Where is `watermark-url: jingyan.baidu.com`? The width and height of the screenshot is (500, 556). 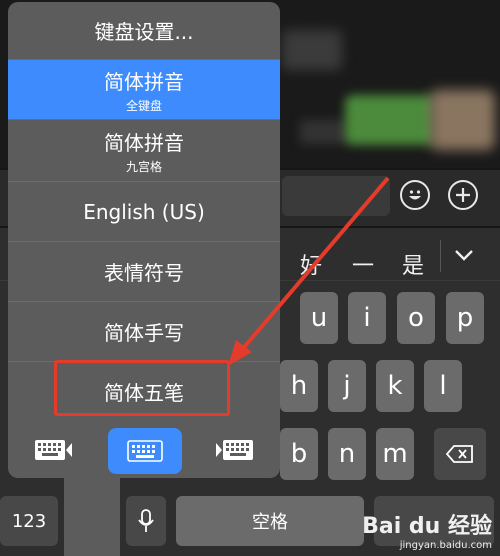
watermark-url: jingyan.baidu.com is located at coordinates (445, 545).